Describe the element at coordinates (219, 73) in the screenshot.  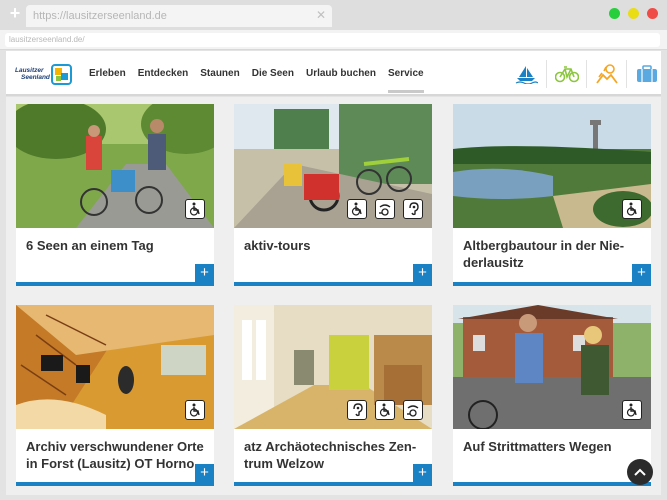
I see `nav-item-staunen: Staunen` at that location.